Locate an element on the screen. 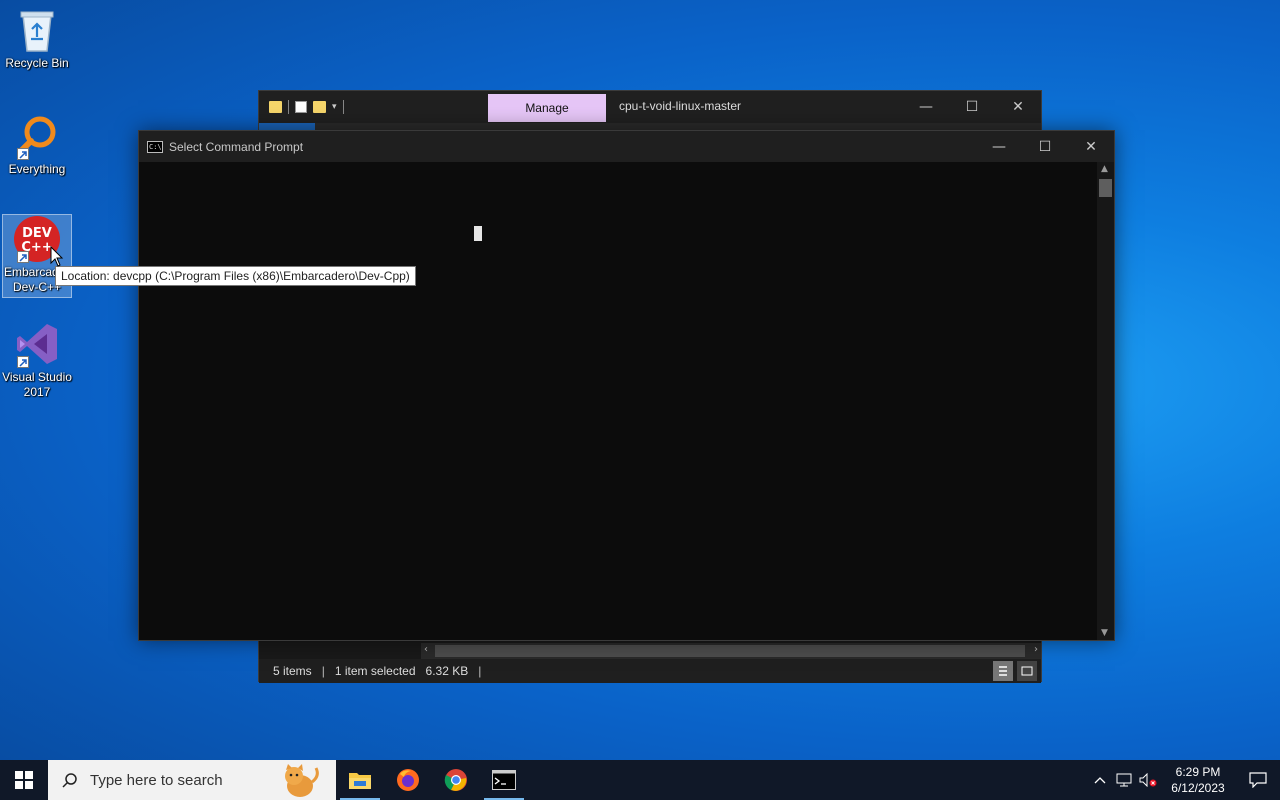  selection-count: 1 item selected is located at coordinates (375, 671).